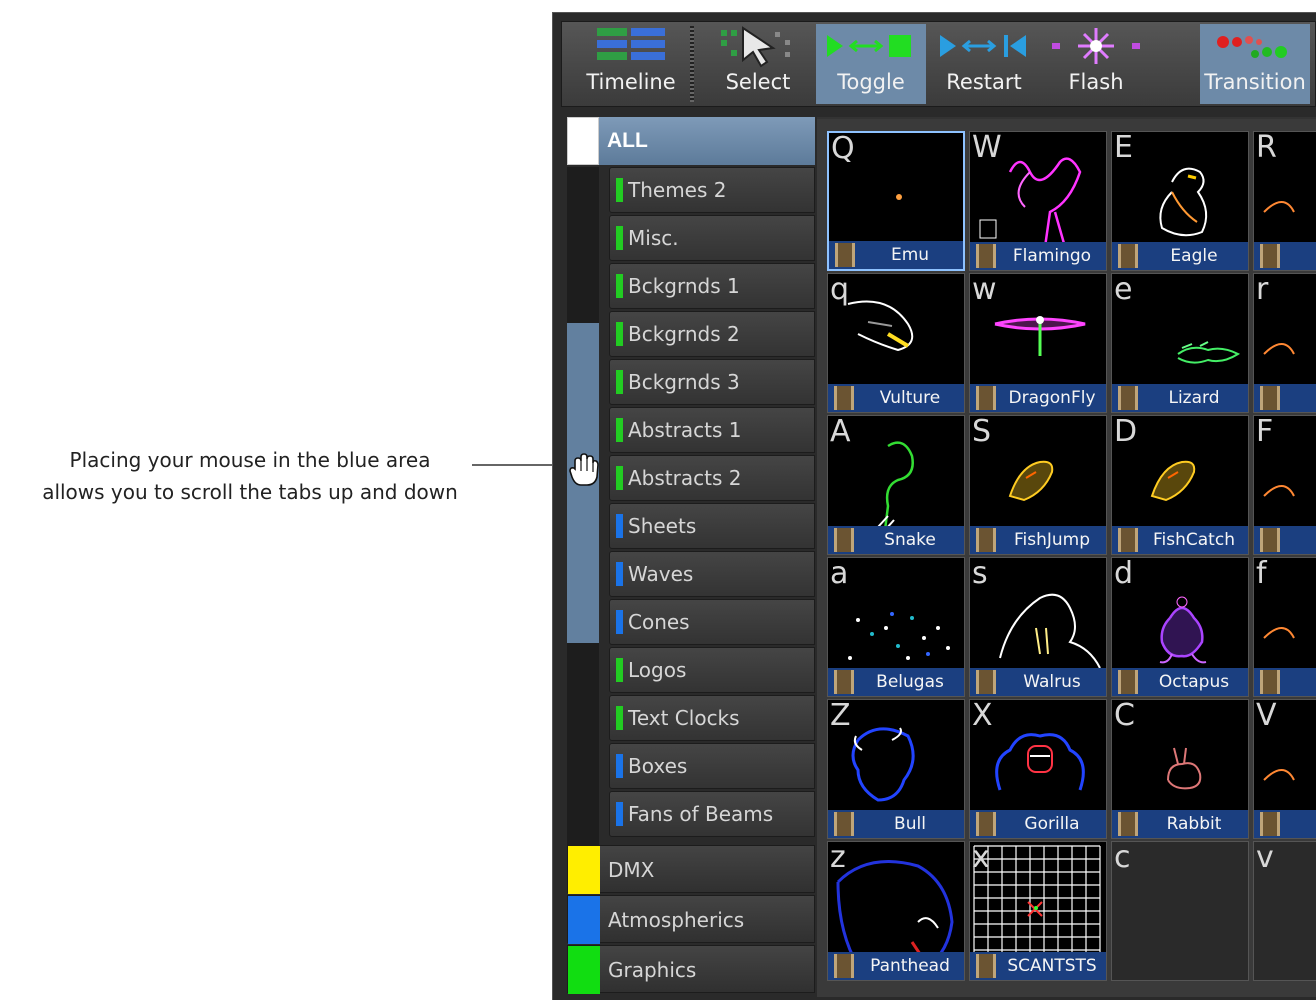 The width and height of the screenshot is (1316, 1000). What do you see at coordinates (712, 286) in the screenshot?
I see `tab-bckgrnds-1: Bckgrnds 1` at bounding box center [712, 286].